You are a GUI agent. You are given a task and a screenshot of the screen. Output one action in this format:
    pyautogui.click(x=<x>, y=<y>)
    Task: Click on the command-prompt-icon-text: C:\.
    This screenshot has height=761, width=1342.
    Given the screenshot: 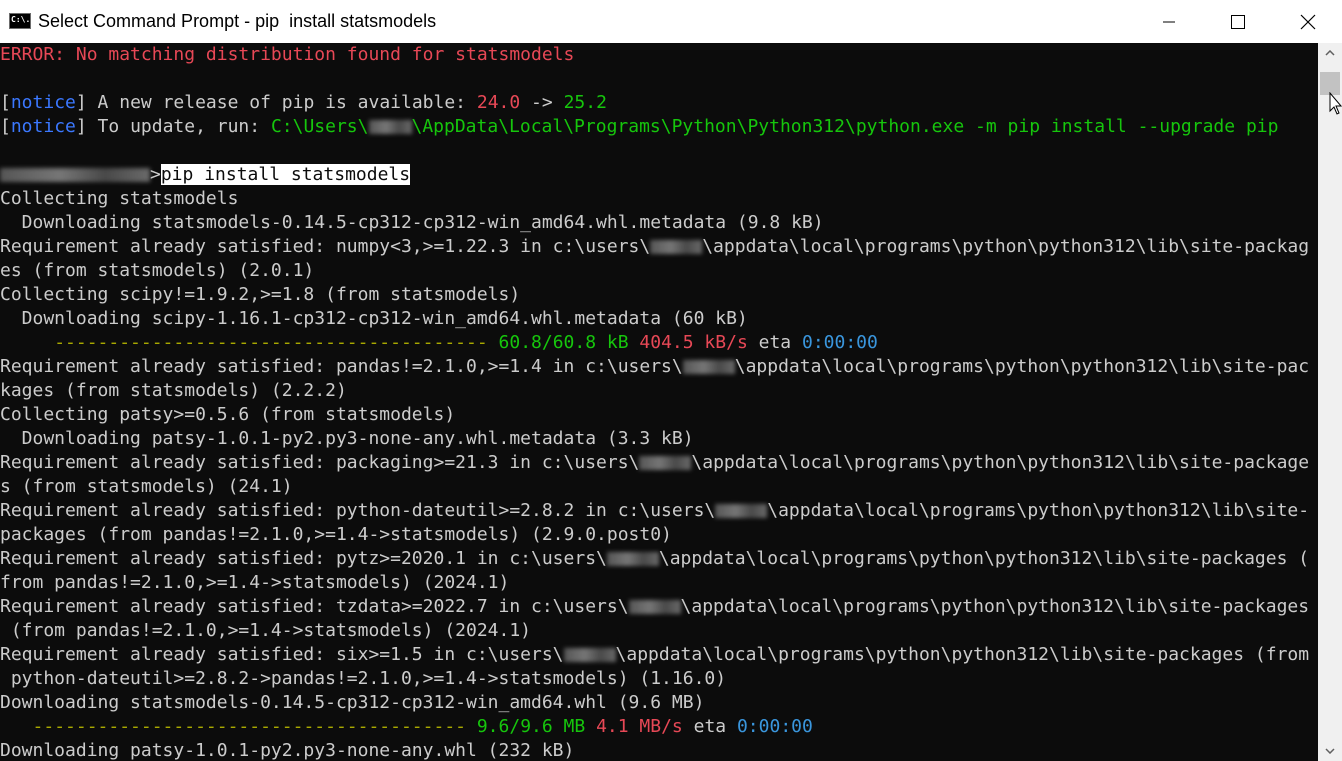 What is the action you would take?
    pyautogui.click(x=21, y=19)
    